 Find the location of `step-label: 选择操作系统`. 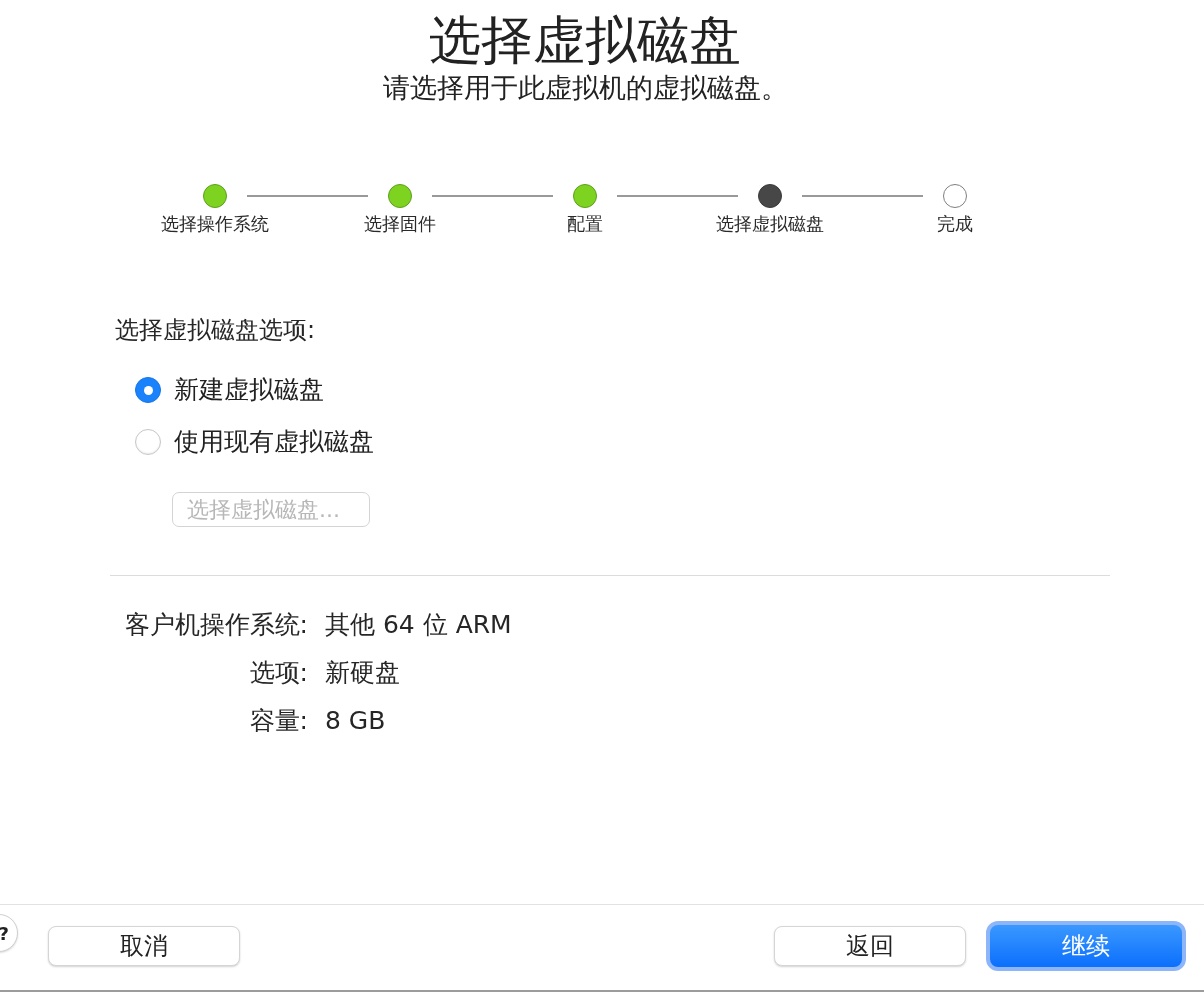

step-label: 选择操作系统 is located at coordinates (214, 224).